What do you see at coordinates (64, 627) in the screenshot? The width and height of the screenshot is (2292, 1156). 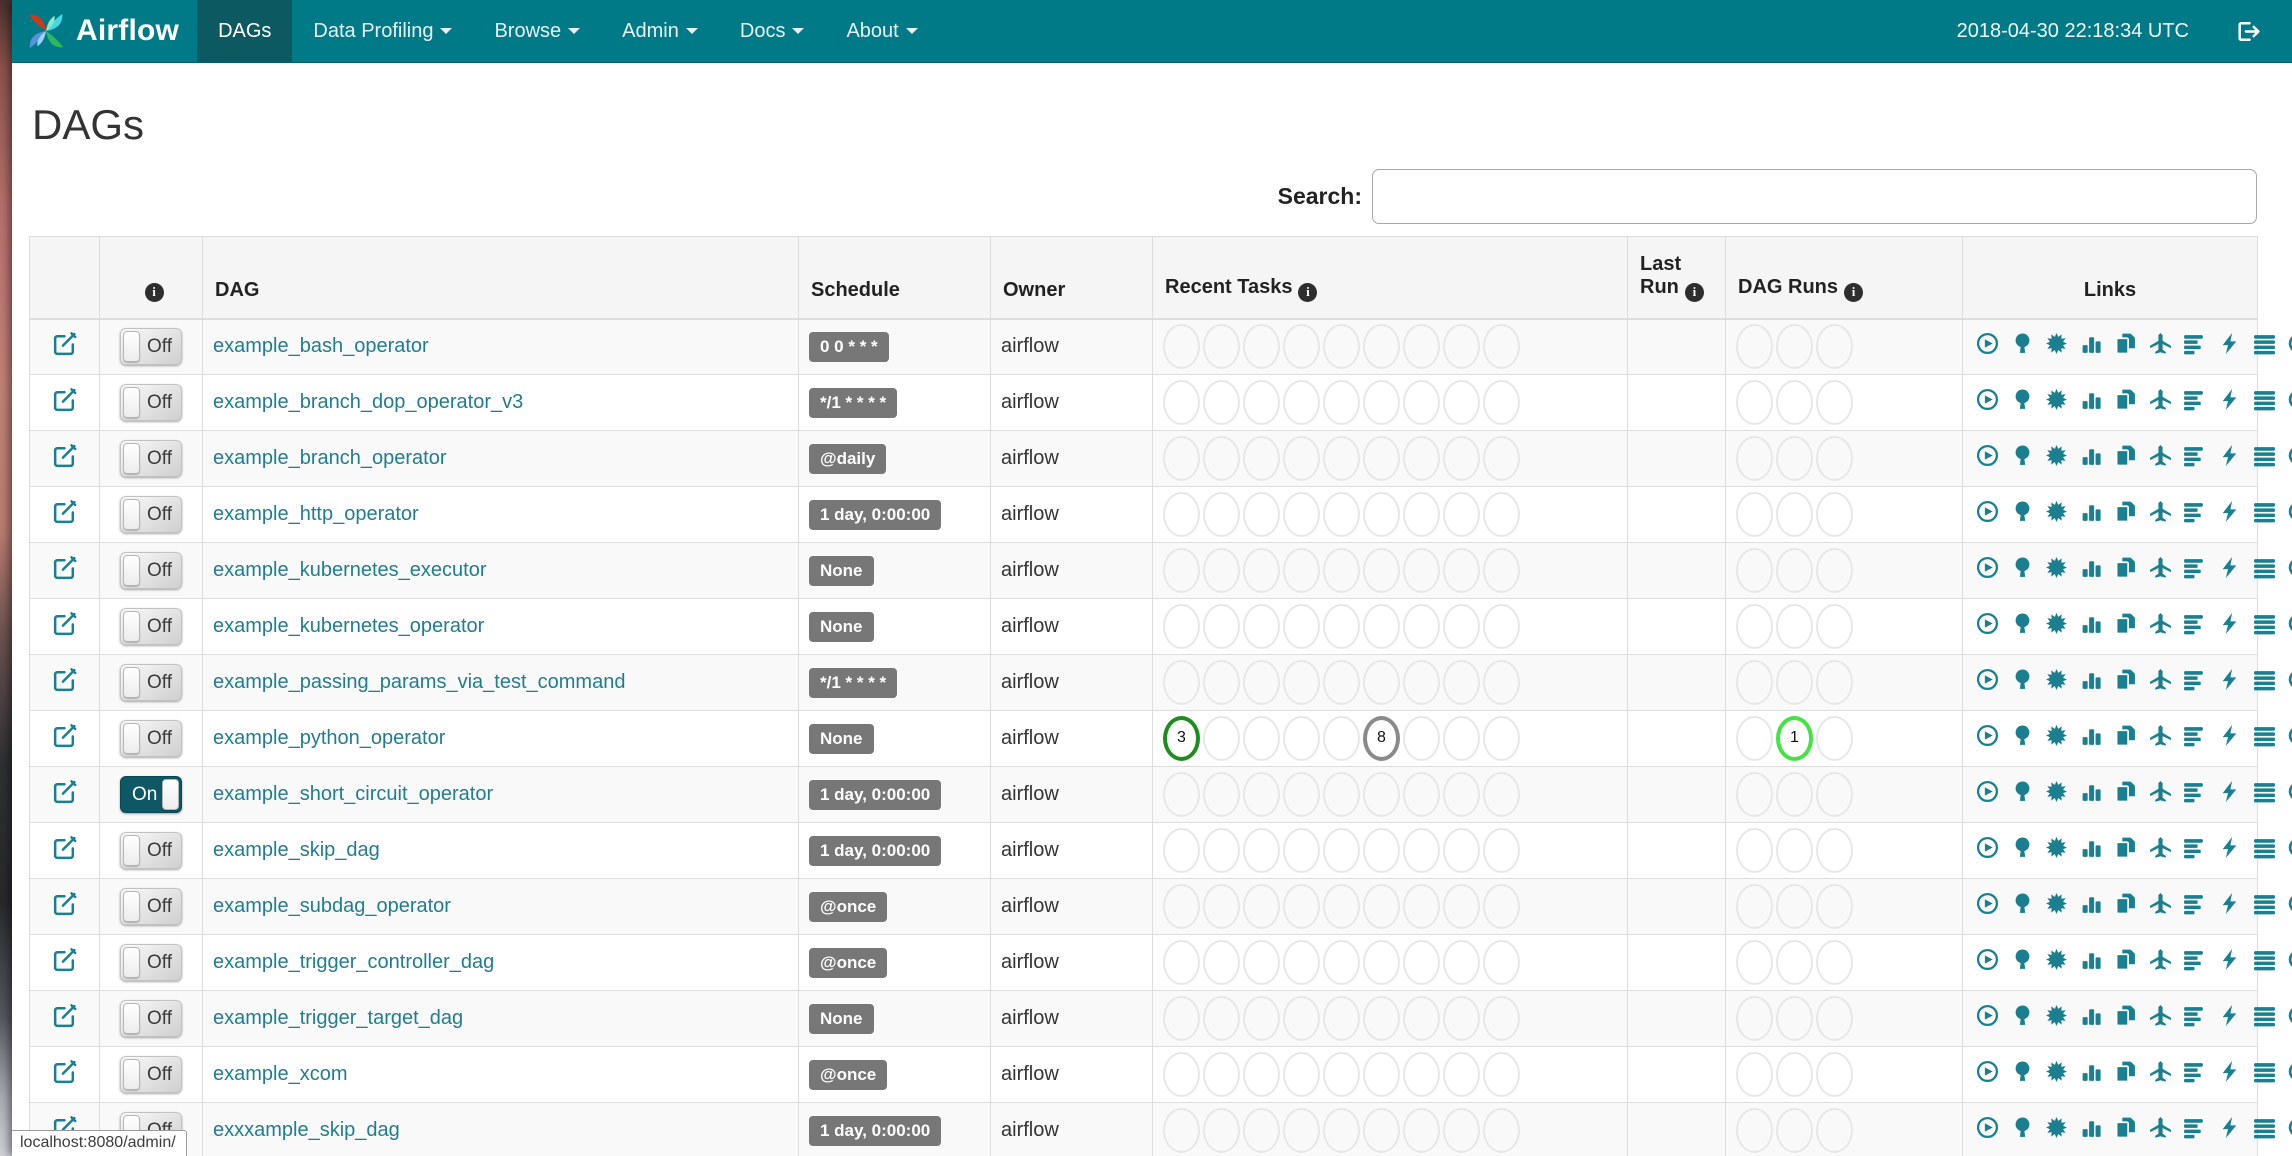 I see `edit-dag-icon` at bounding box center [64, 627].